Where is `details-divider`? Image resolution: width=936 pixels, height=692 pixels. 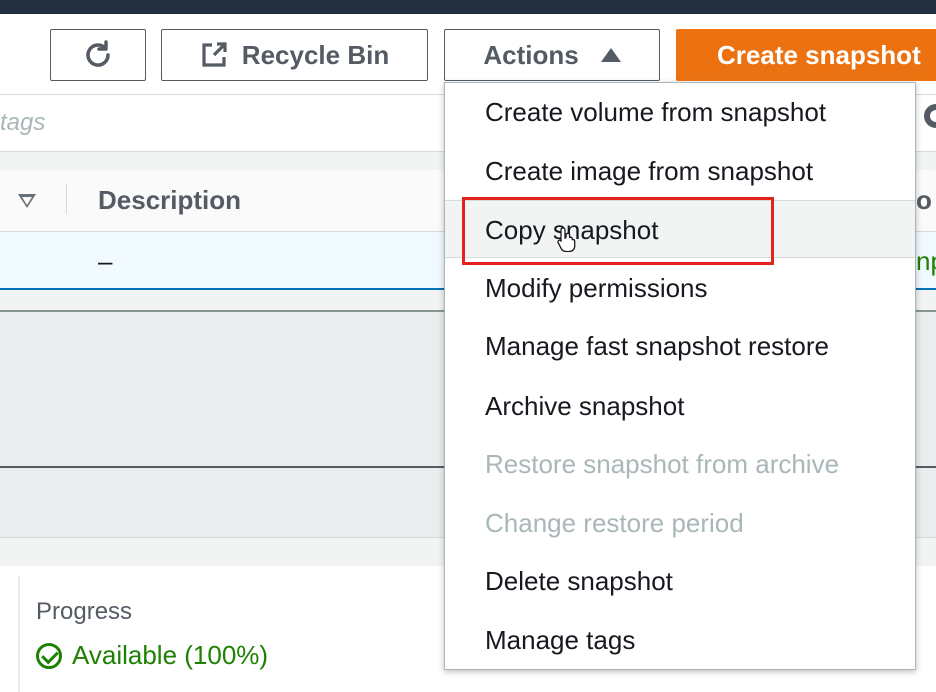
details-divider is located at coordinates (19, 634).